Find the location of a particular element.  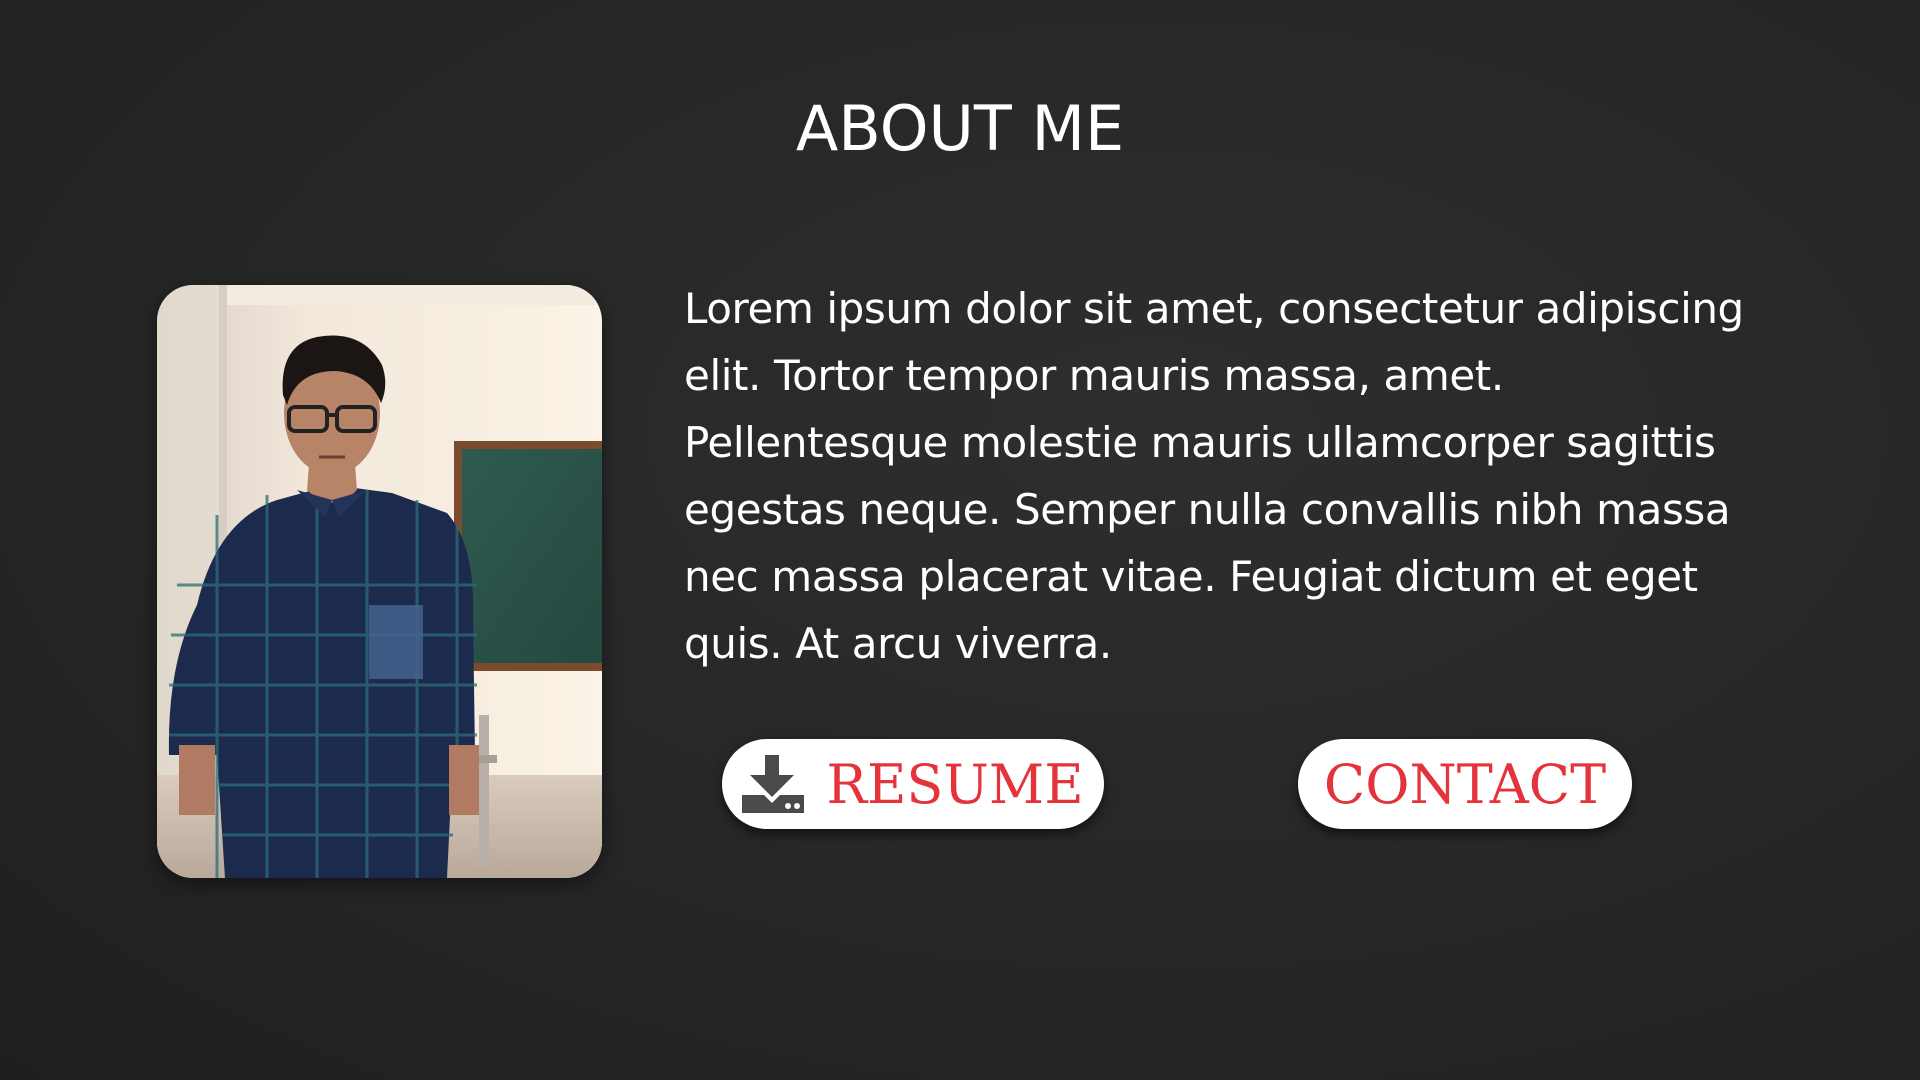

resume-button: RESUME is located at coordinates (913, 784).